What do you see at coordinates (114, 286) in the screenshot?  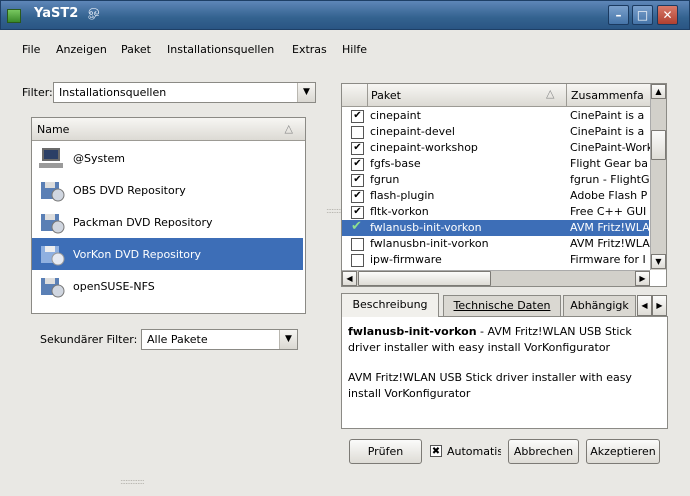 I see `repo-label: openSUSE-NFS` at bounding box center [114, 286].